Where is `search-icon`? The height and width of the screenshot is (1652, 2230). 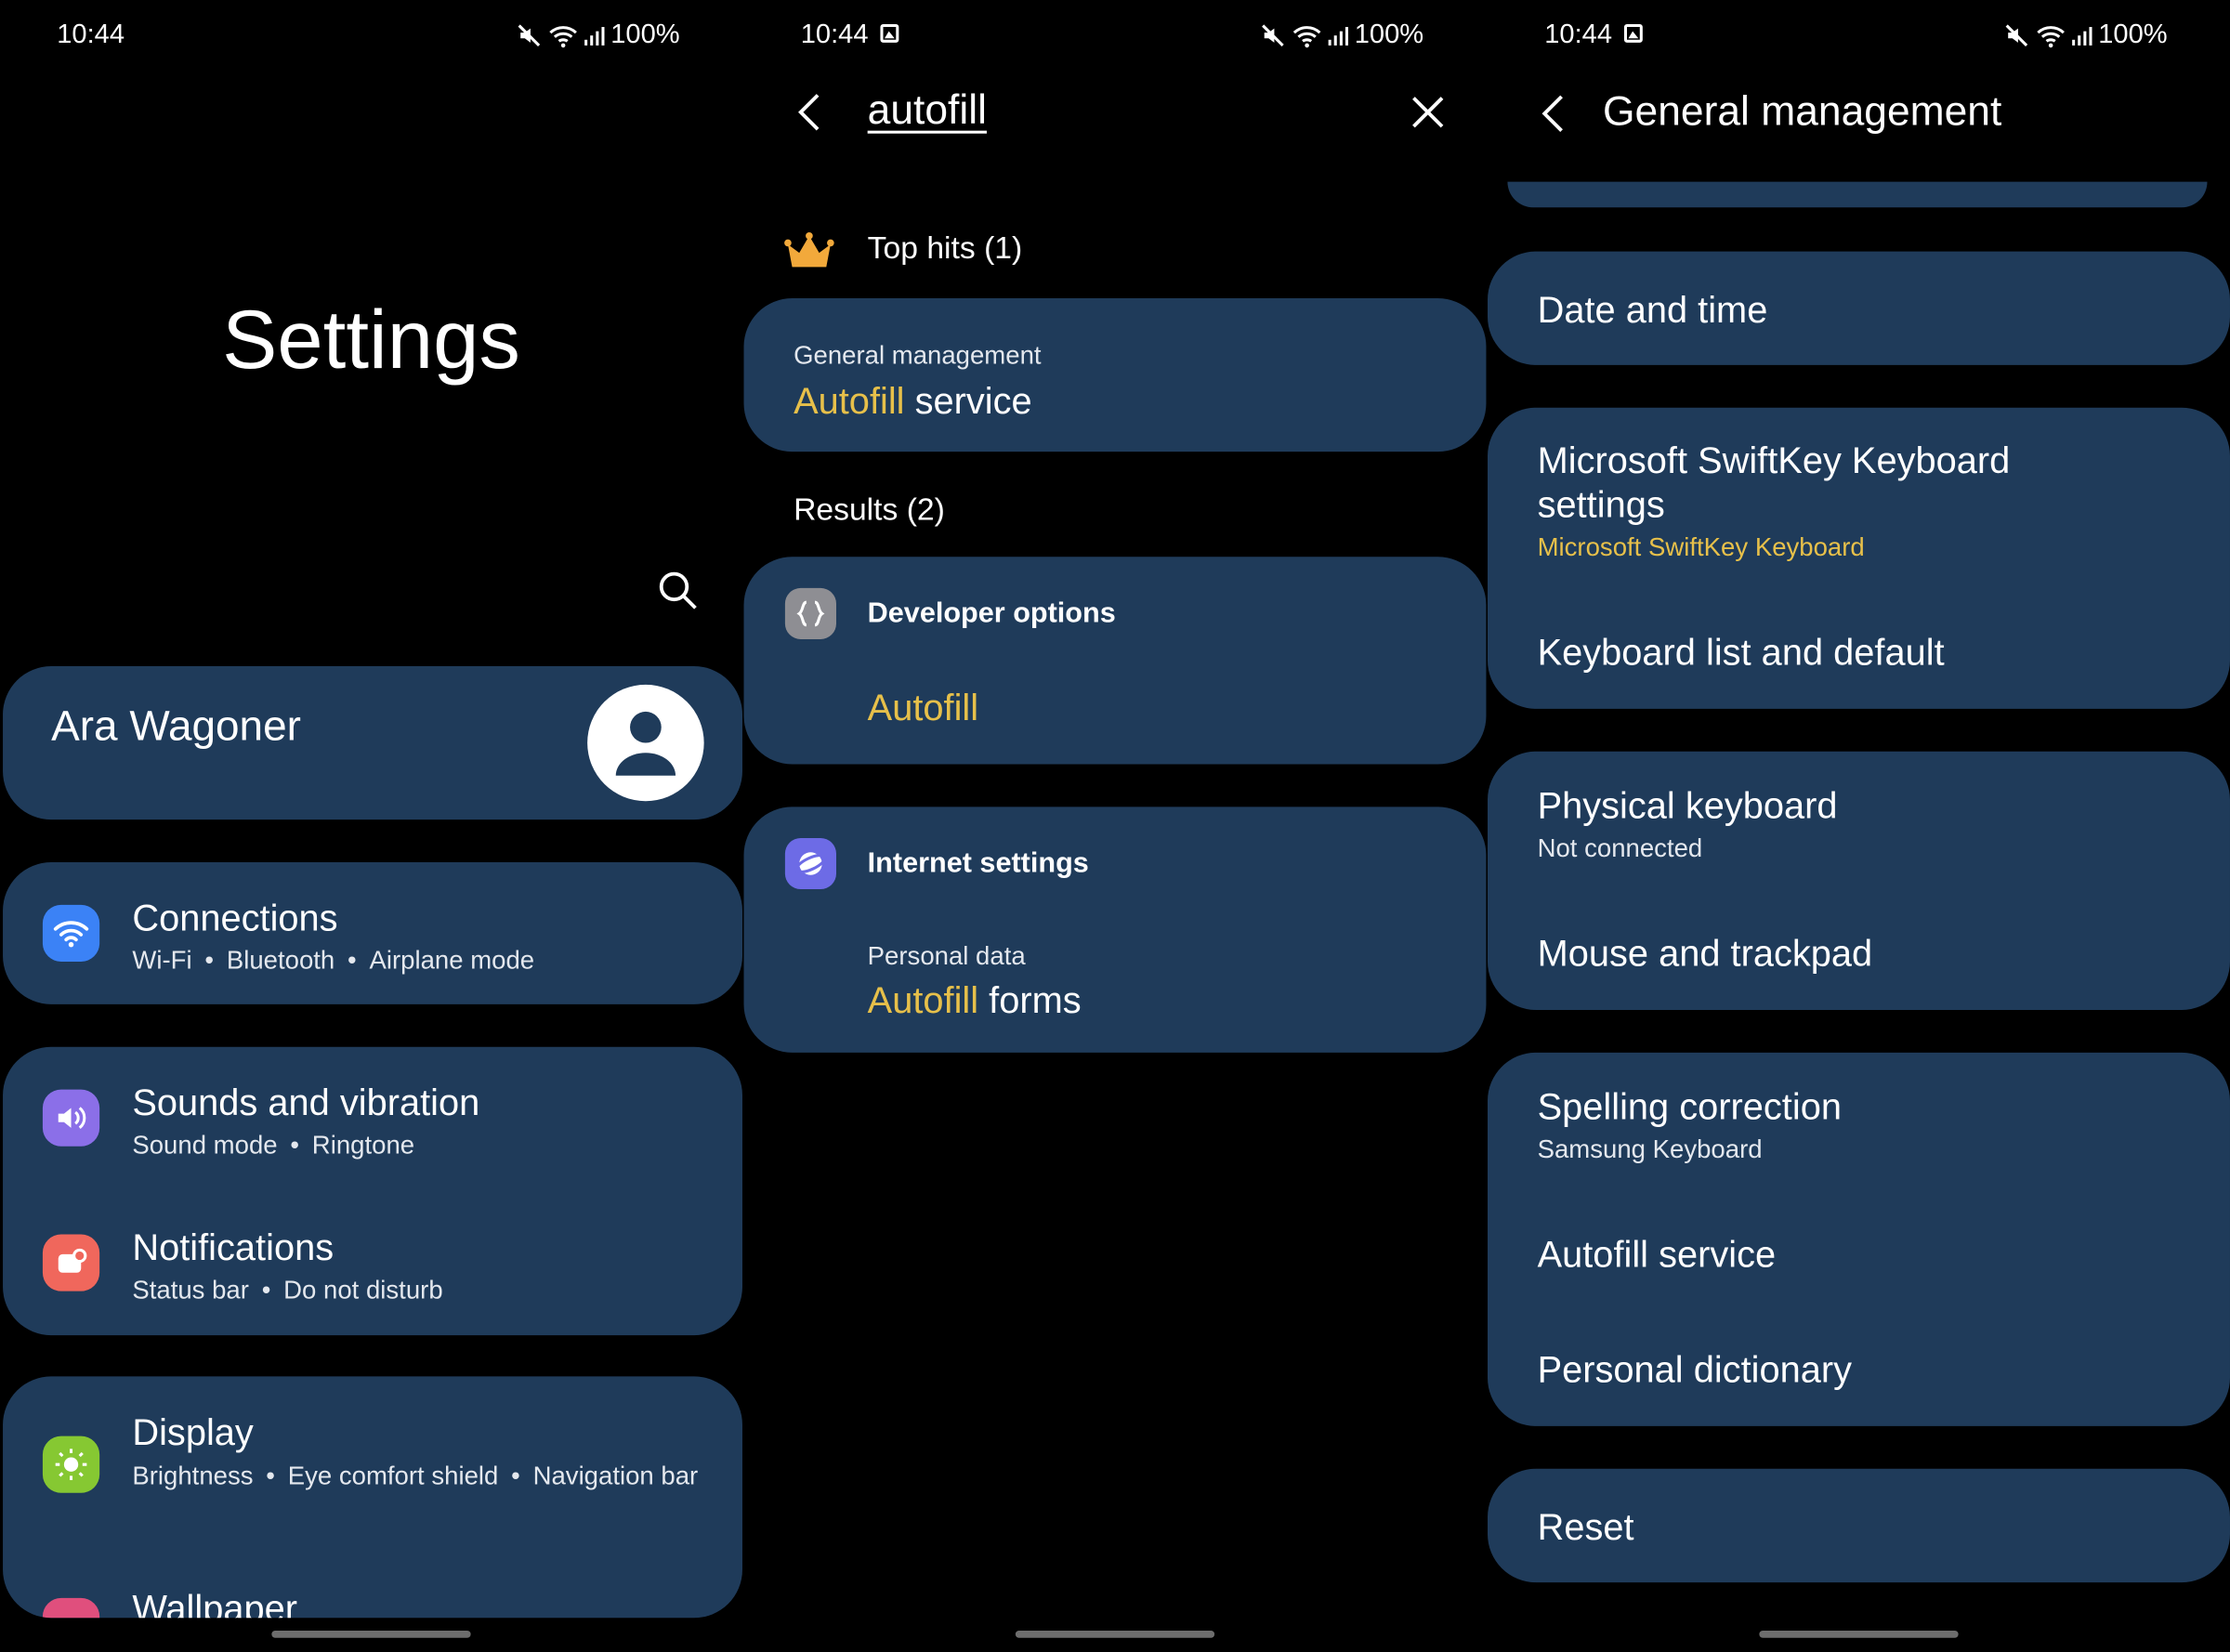
search-icon is located at coordinates (678, 590).